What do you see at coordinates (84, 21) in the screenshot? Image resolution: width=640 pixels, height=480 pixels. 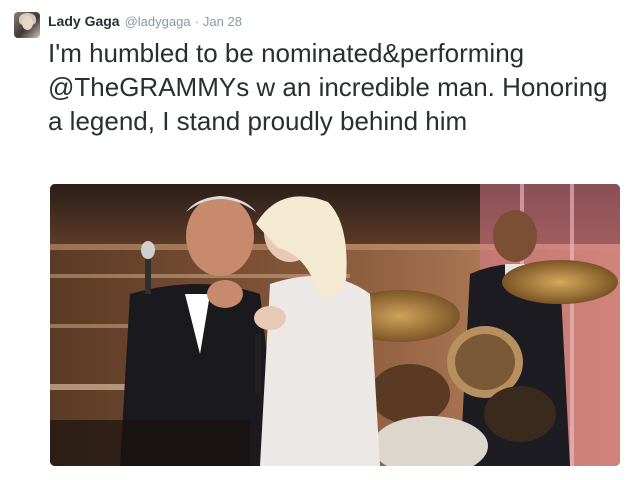 I see `display-name: Lady Gaga` at bounding box center [84, 21].